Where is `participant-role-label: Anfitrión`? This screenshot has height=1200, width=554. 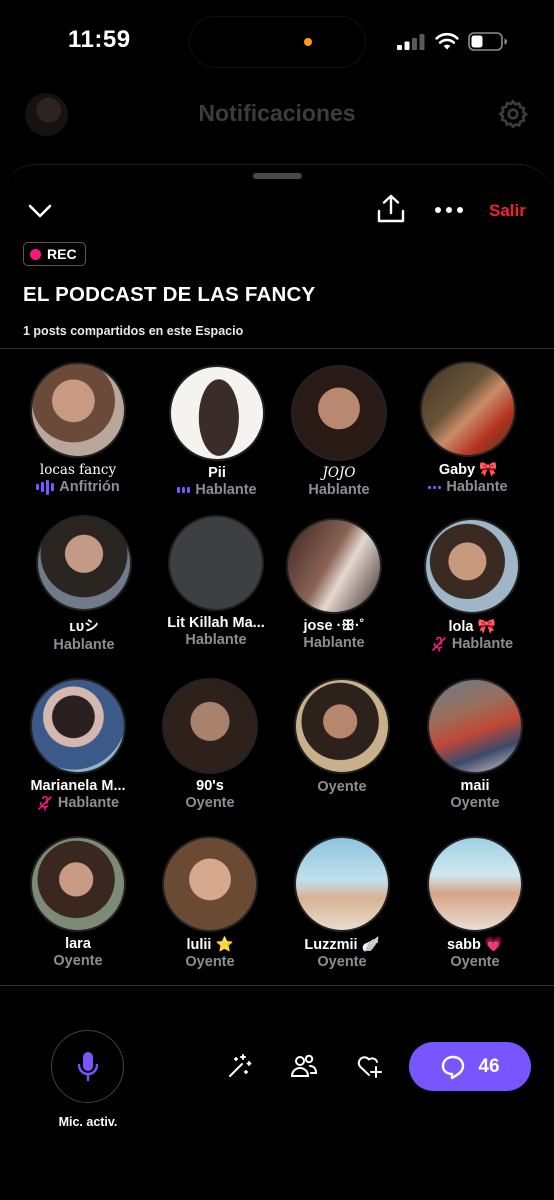 participant-role-label: Anfitrión is located at coordinates (89, 487).